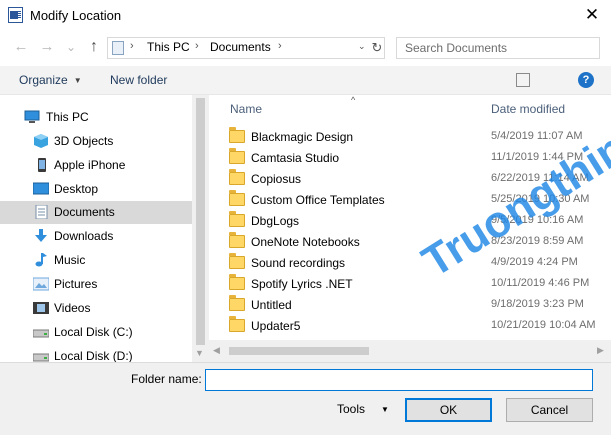 The image size is (611, 435). I want to click on file-list-horizontal-scrollbar: ◀ ▶, so click(410, 351).